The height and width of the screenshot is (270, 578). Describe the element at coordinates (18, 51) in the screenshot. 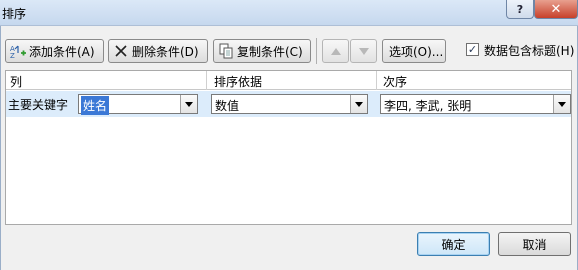

I see `add-level-icon: A Z` at that location.